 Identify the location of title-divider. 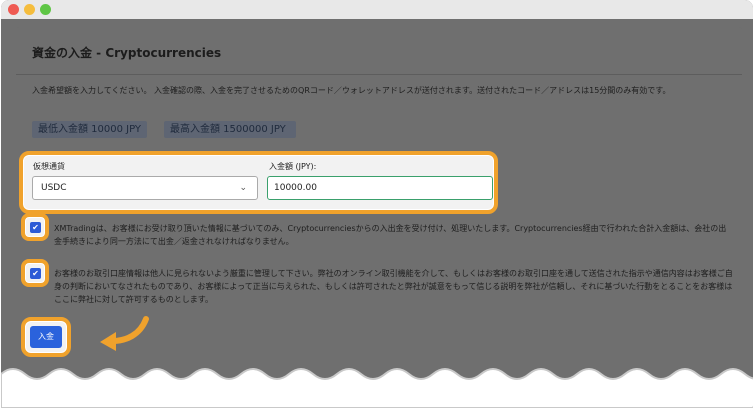
(379, 74).